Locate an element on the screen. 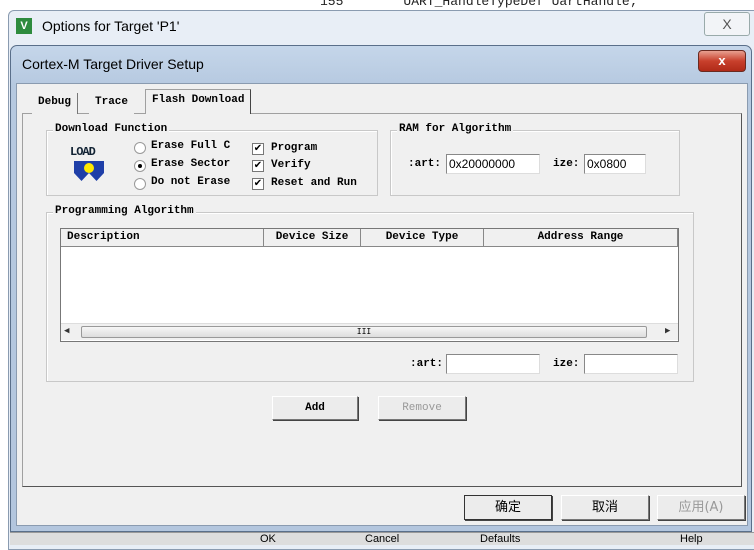 The height and width of the screenshot is (550, 754). cancel-button: 取消 is located at coordinates (605, 507).